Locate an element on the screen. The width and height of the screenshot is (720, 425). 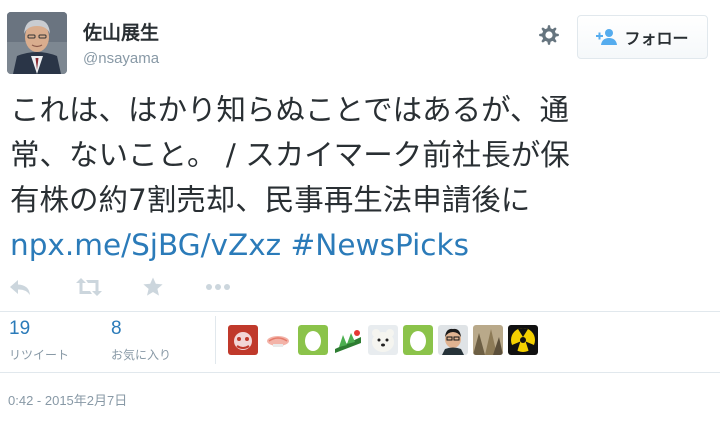
avatar is located at coordinates (37, 43).